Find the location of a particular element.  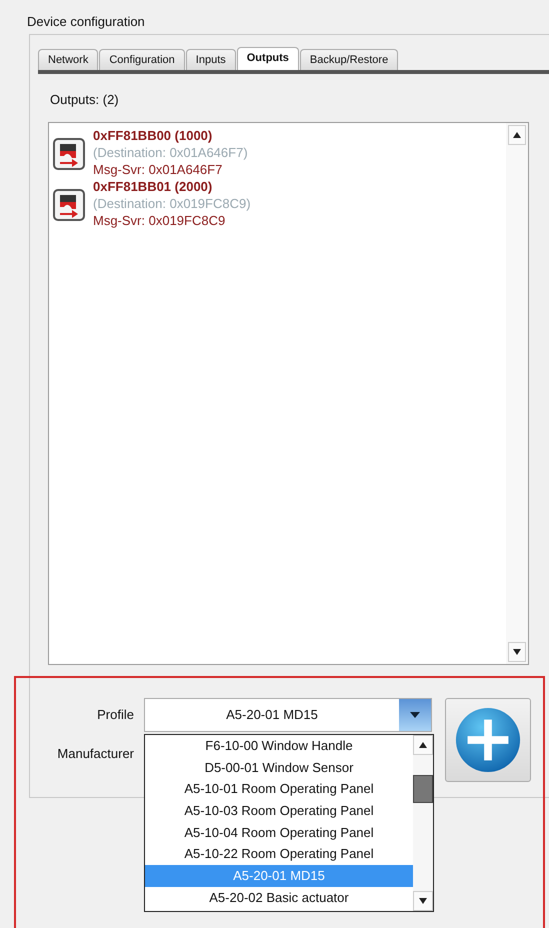

dropdown-option: F6-10-00 Window Handle is located at coordinates (279, 746).